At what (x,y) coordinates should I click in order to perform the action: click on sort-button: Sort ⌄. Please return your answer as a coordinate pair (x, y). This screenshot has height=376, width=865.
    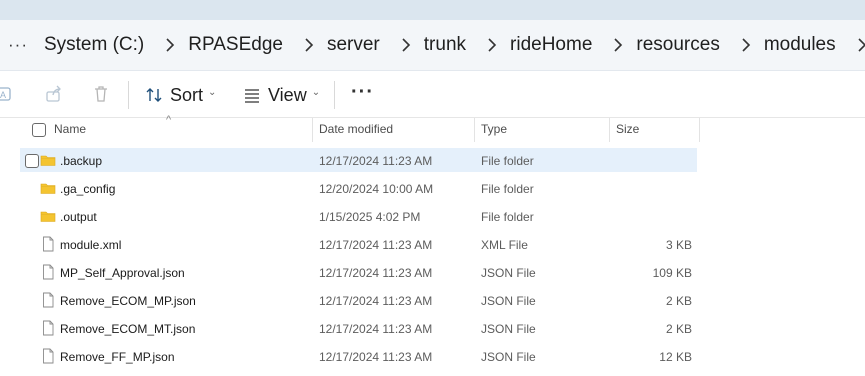
    Looking at the image, I should click on (180, 95).